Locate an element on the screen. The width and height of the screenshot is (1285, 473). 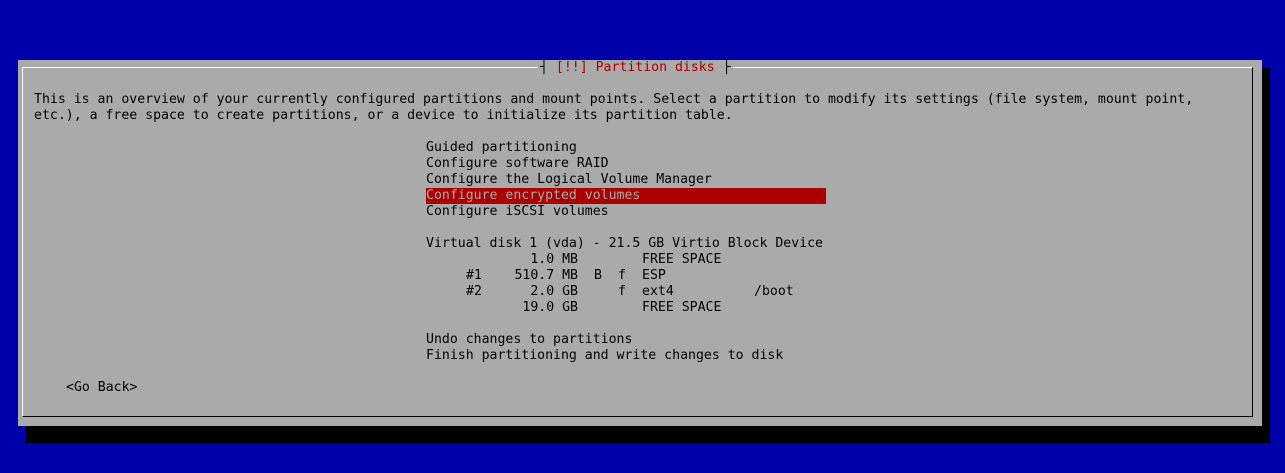
partition-row: #1 510.7 MB B f ESP is located at coordinates (626, 276).